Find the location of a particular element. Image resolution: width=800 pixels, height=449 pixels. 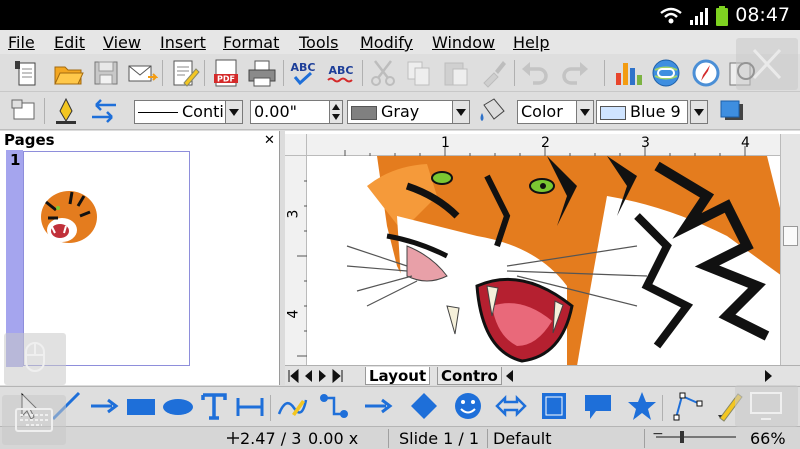

area-color-field: Blue 9 is located at coordinates (642, 112).